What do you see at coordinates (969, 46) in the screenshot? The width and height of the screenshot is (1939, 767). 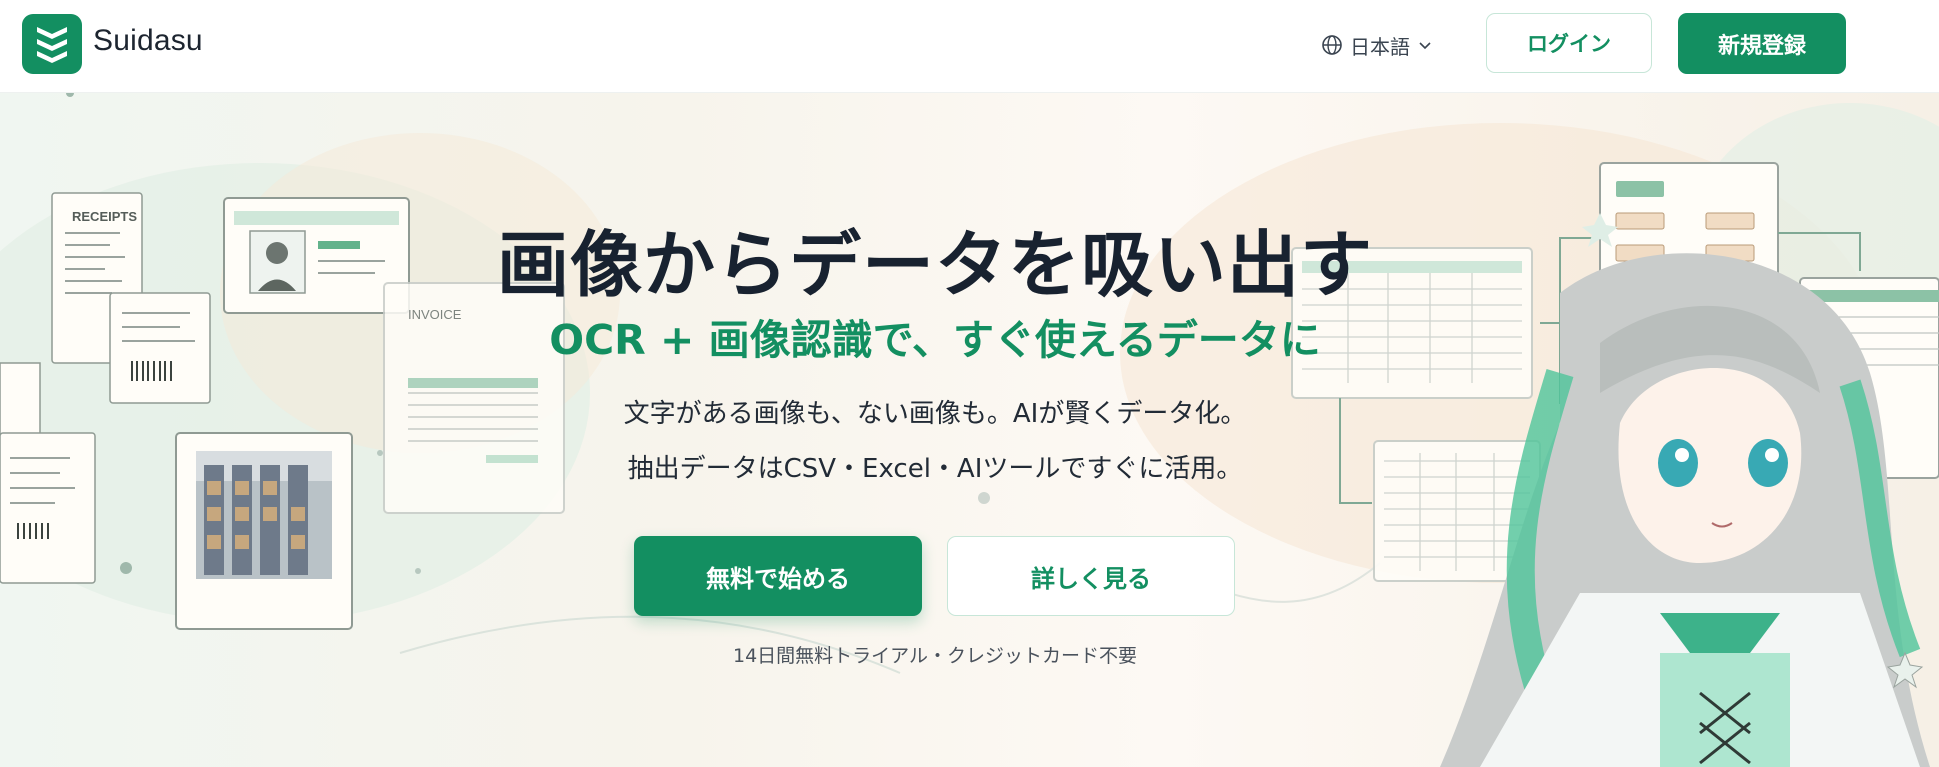 I see `top-navbar: Suidasu 日本語 ログイン 新規登録` at bounding box center [969, 46].